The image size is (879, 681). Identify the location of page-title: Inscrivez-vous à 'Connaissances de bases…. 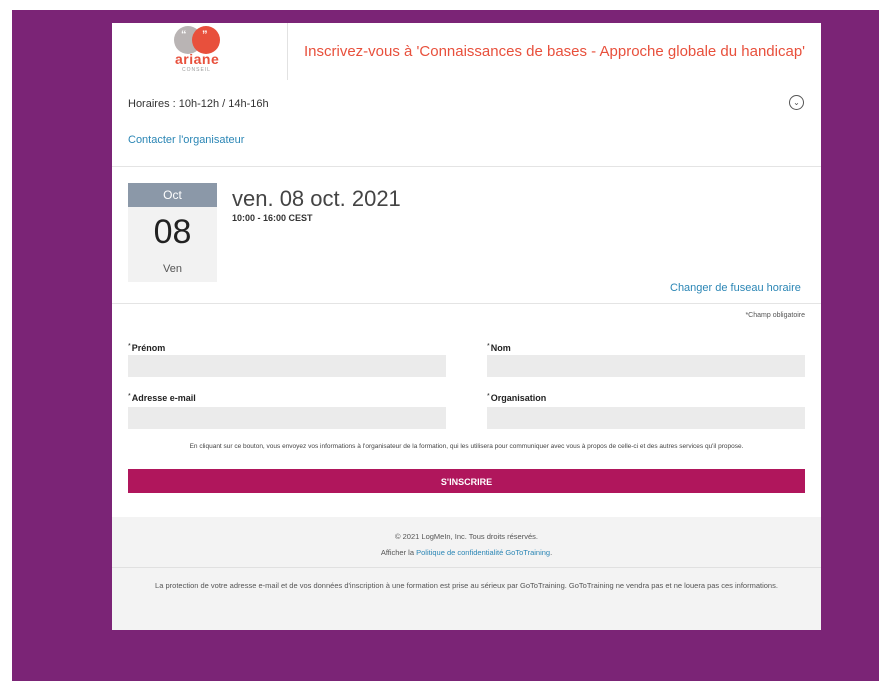
(555, 51).